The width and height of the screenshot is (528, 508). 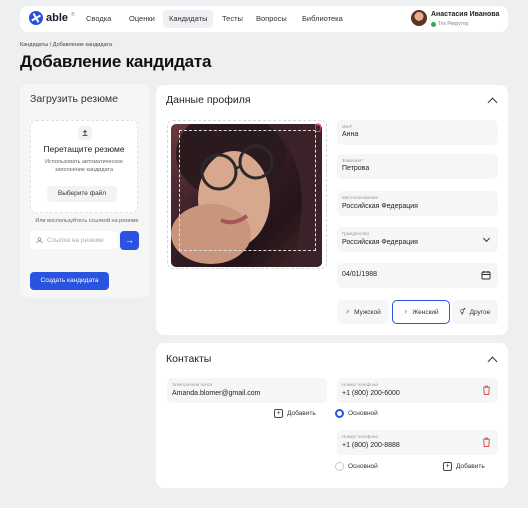 I want to click on add-phone-label: Добавить, so click(x=470, y=466).